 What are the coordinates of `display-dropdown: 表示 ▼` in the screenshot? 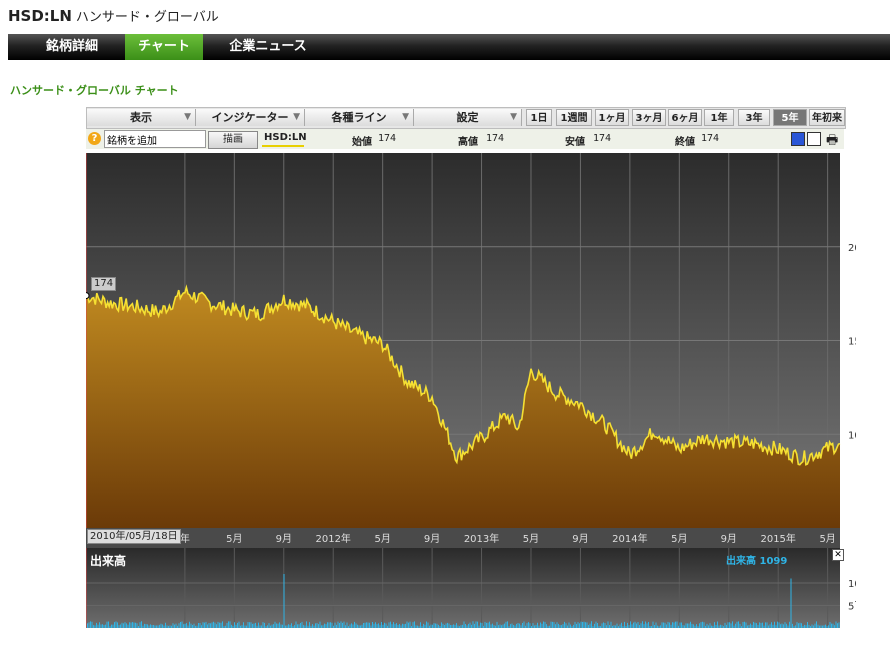 It's located at (141, 117).